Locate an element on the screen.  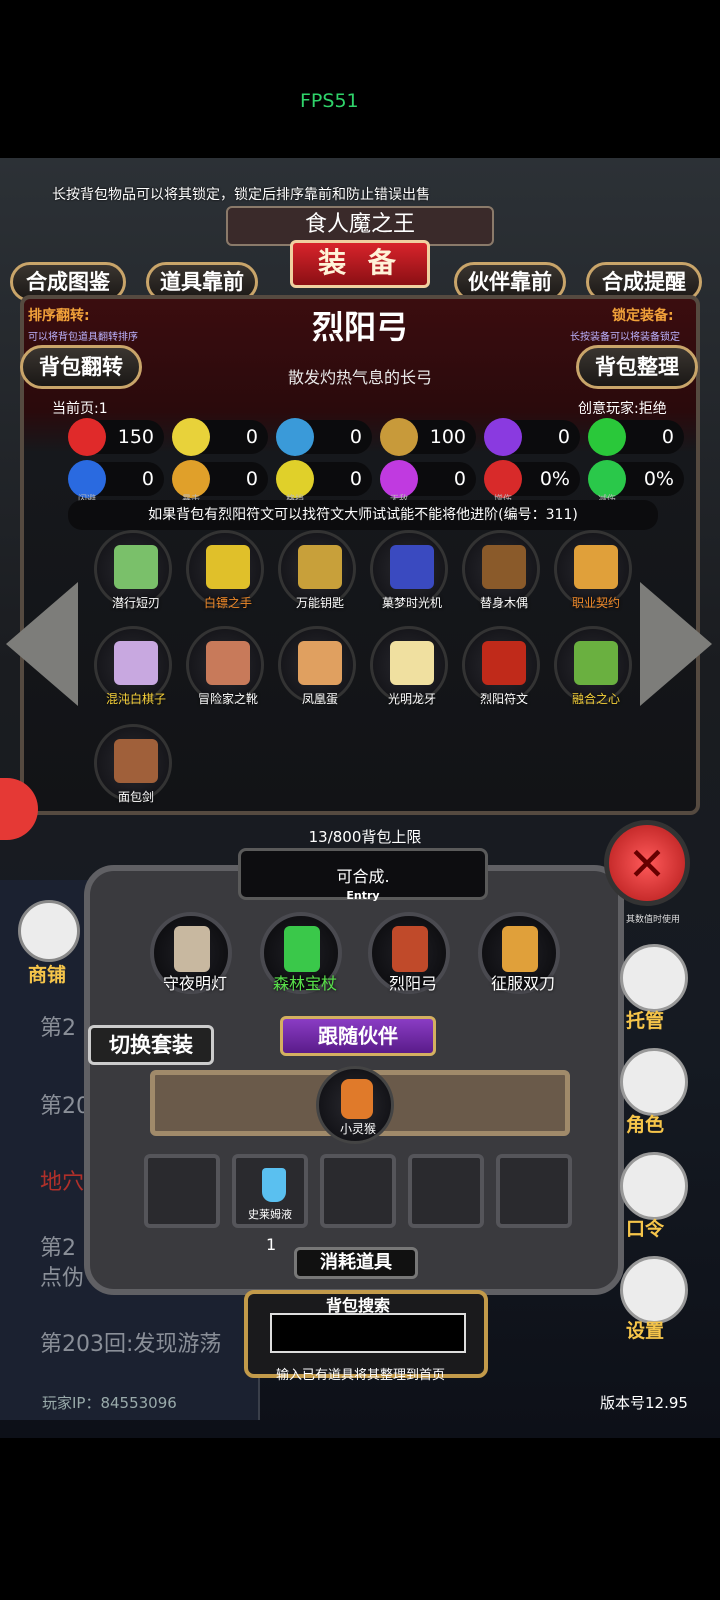
close-button: ✕ is located at coordinates (647, 863).